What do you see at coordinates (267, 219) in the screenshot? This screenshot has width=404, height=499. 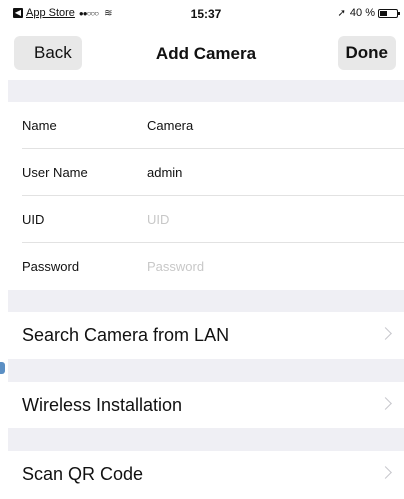 I see `uid-field` at bounding box center [267, 219].